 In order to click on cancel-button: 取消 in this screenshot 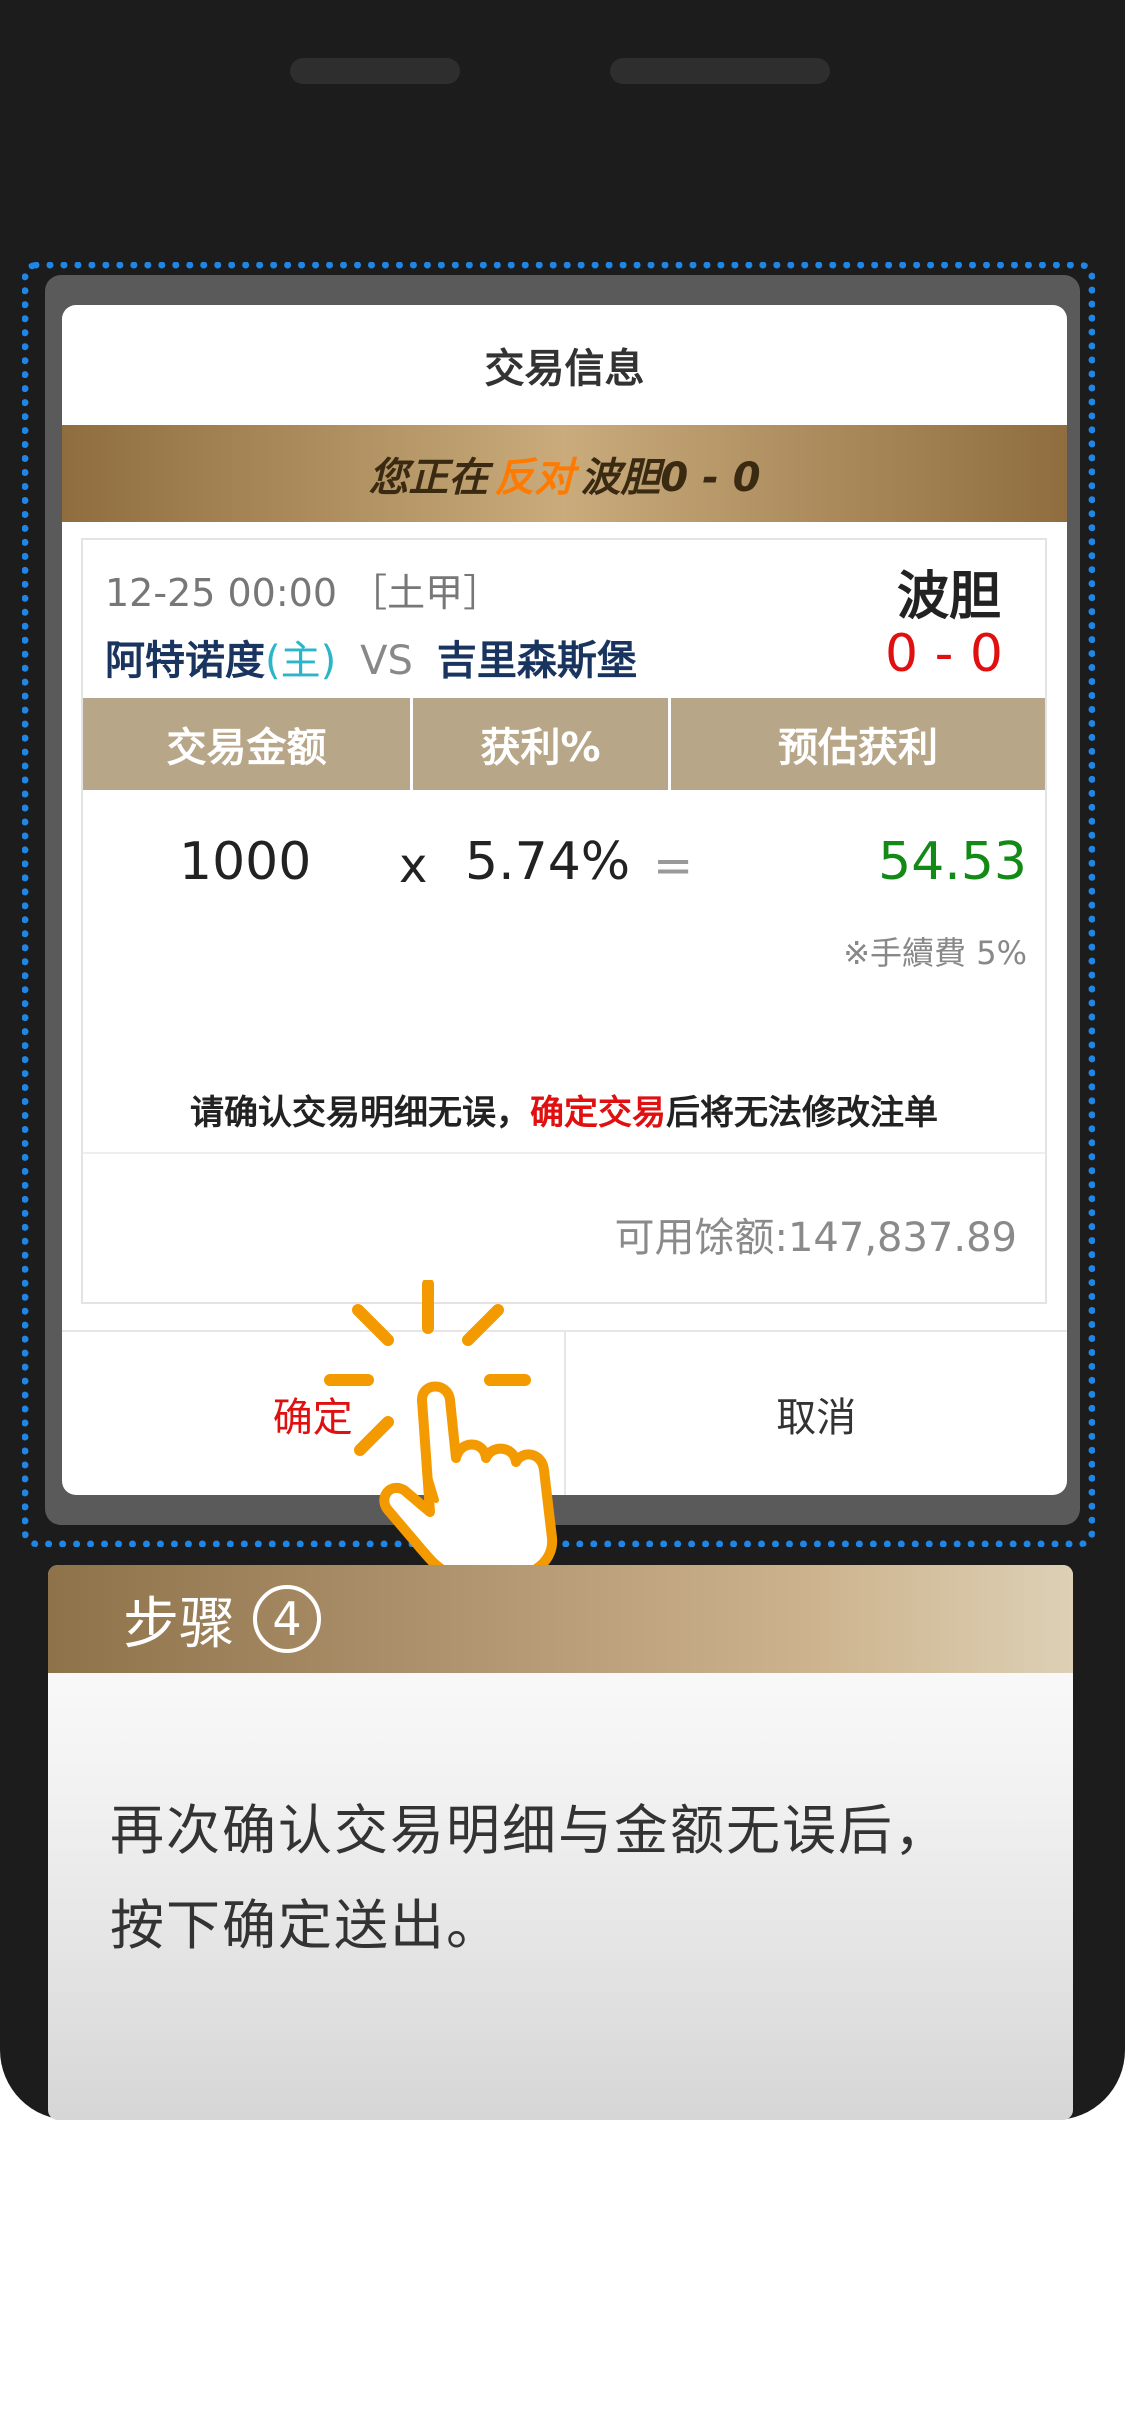, I will do `click(817, 1413)`.